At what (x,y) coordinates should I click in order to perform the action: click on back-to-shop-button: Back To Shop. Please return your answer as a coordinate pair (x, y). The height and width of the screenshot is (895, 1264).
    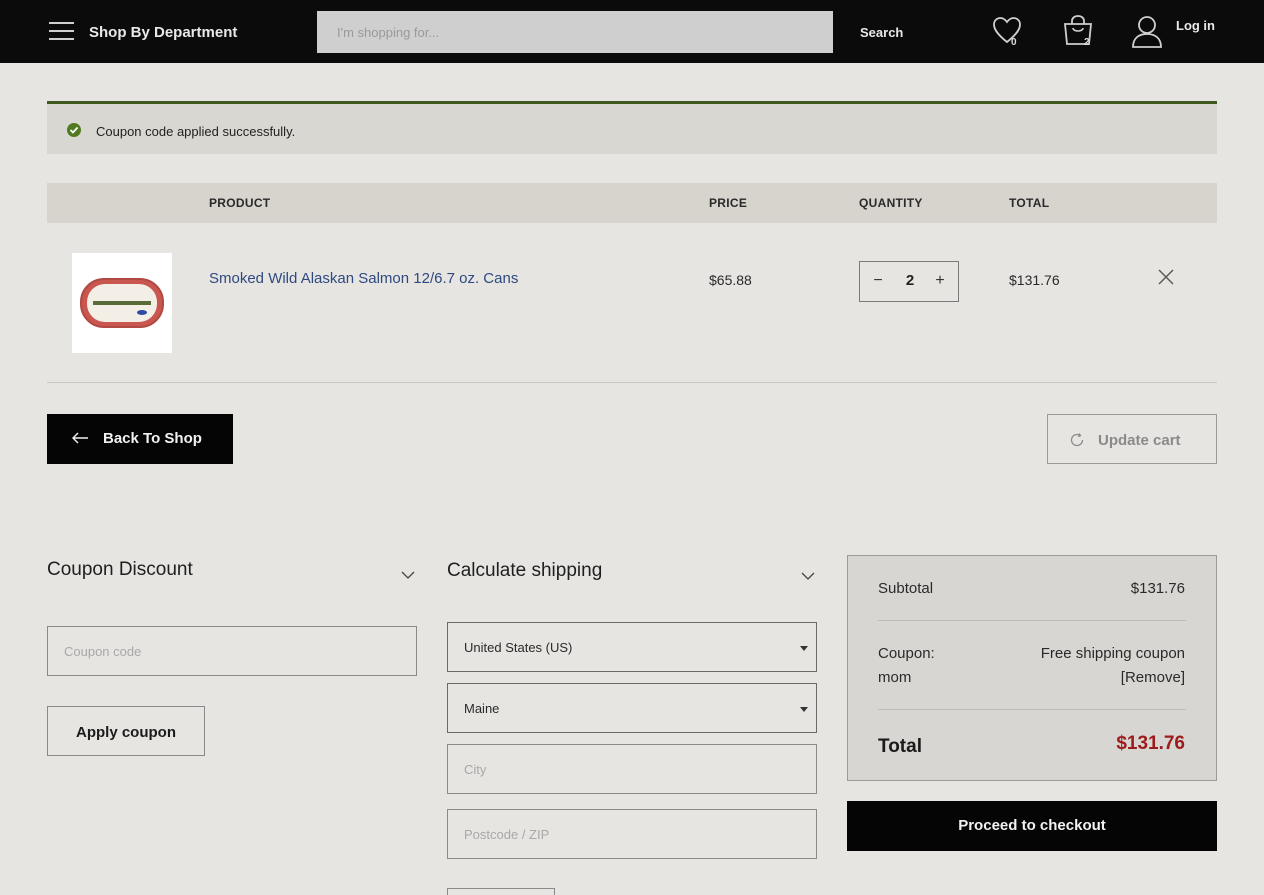
    Looking at the image, I should click on (140, 439).